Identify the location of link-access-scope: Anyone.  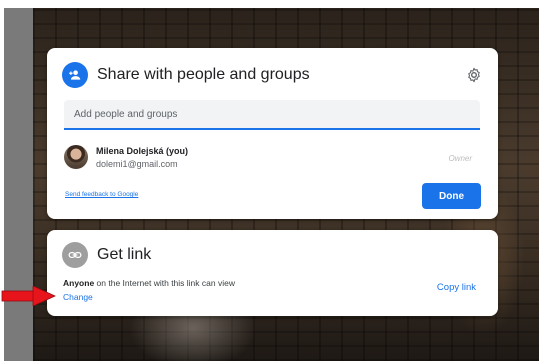
(79, 283).